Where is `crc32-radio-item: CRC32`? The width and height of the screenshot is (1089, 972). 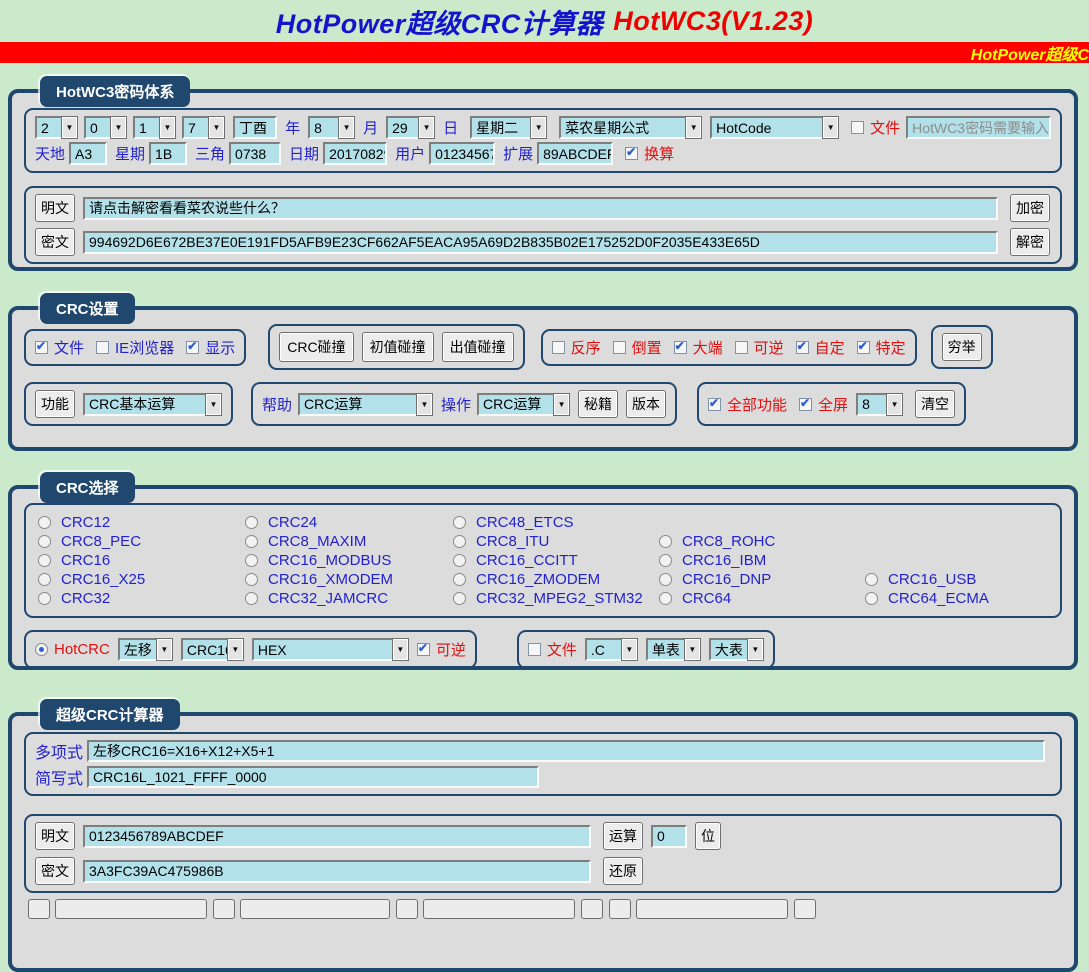 crc32-radio-item: CRC32 is located at coordinates (141, 598).